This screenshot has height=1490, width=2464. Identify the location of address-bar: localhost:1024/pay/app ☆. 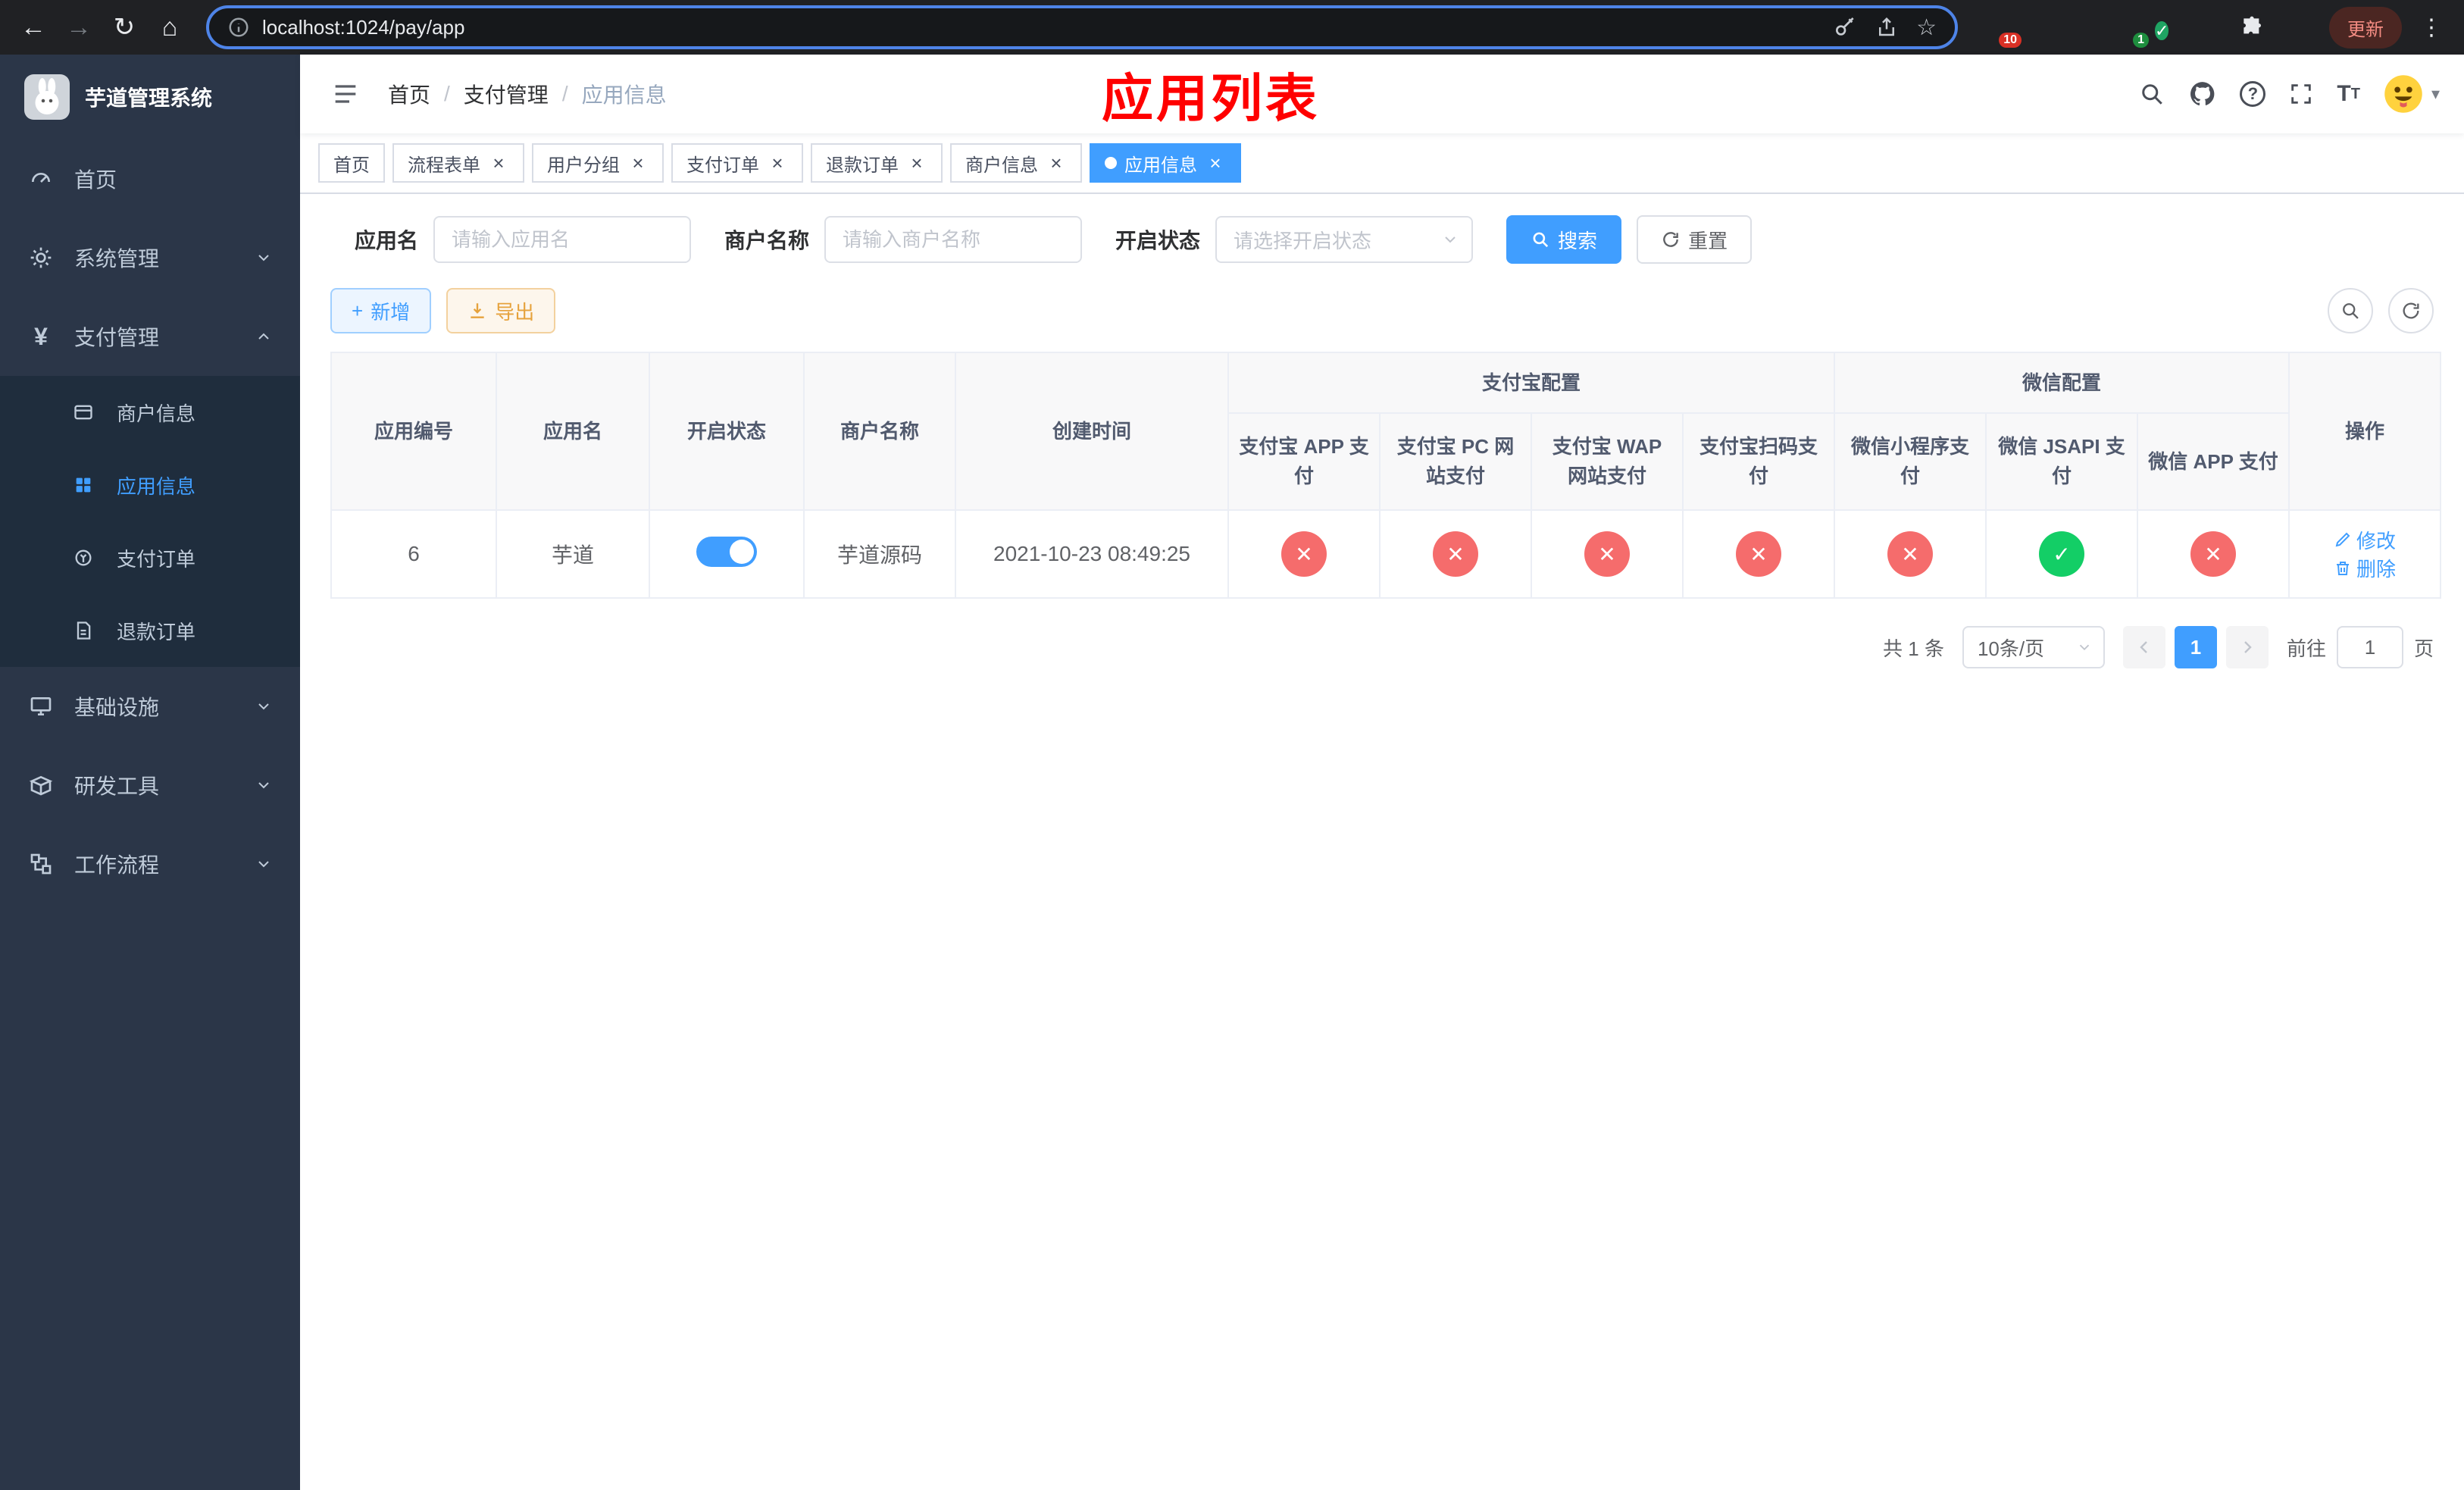
(1082, 27).